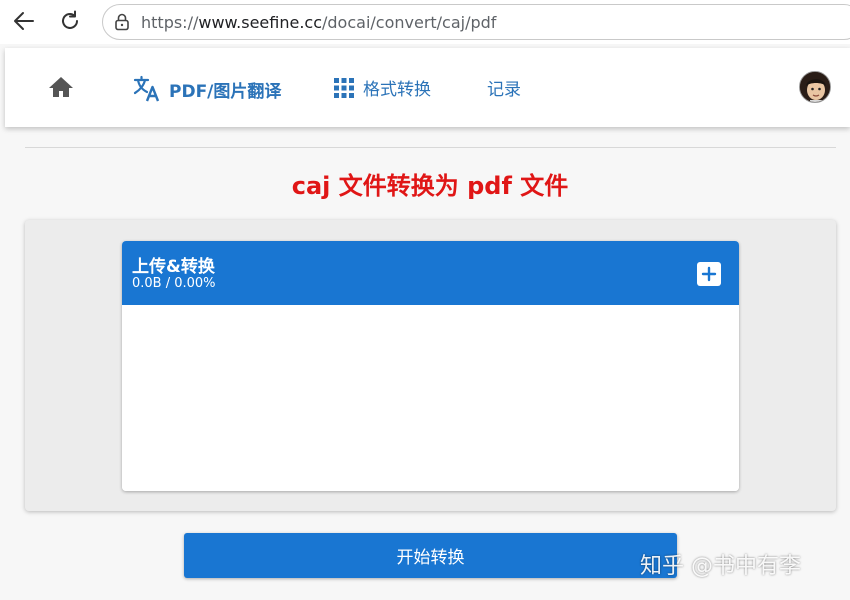 The width and height of the screenshot is (850, 600). What do you see at coordinates (430, 186) in the screenshot?
I see `page-title: caj 文件转换为 pdf 文件` at bounding box center [430, 186].